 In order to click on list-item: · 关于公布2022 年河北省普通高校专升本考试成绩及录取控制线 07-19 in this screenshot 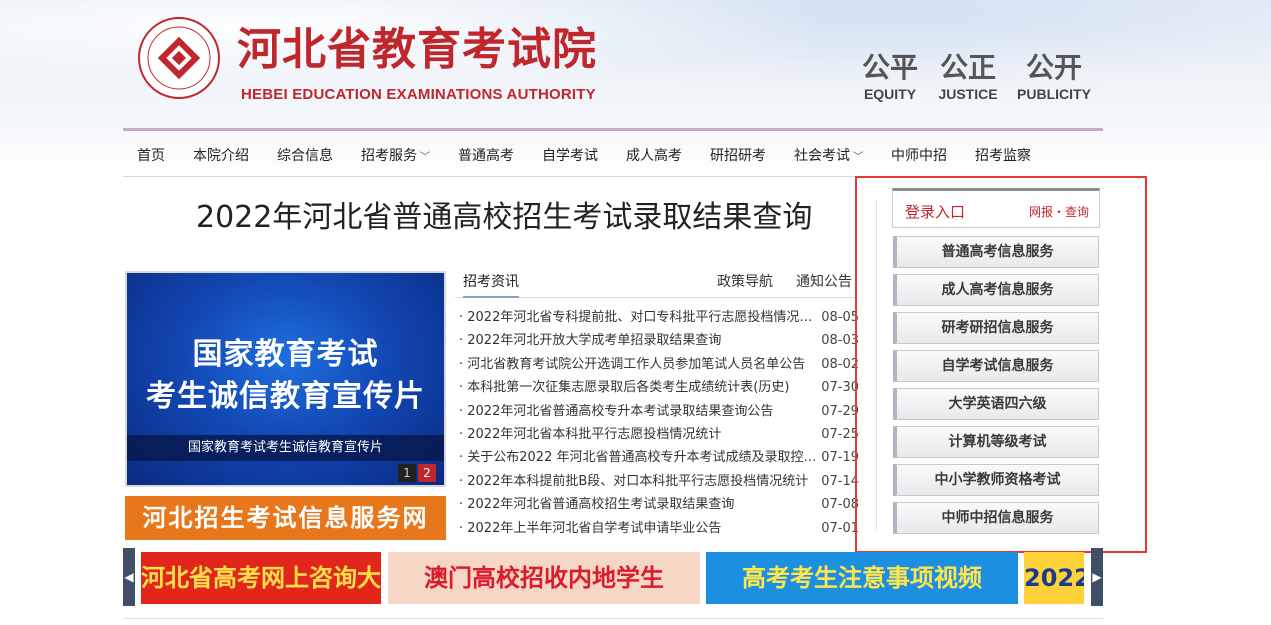, I will do `click(659, 457)`.